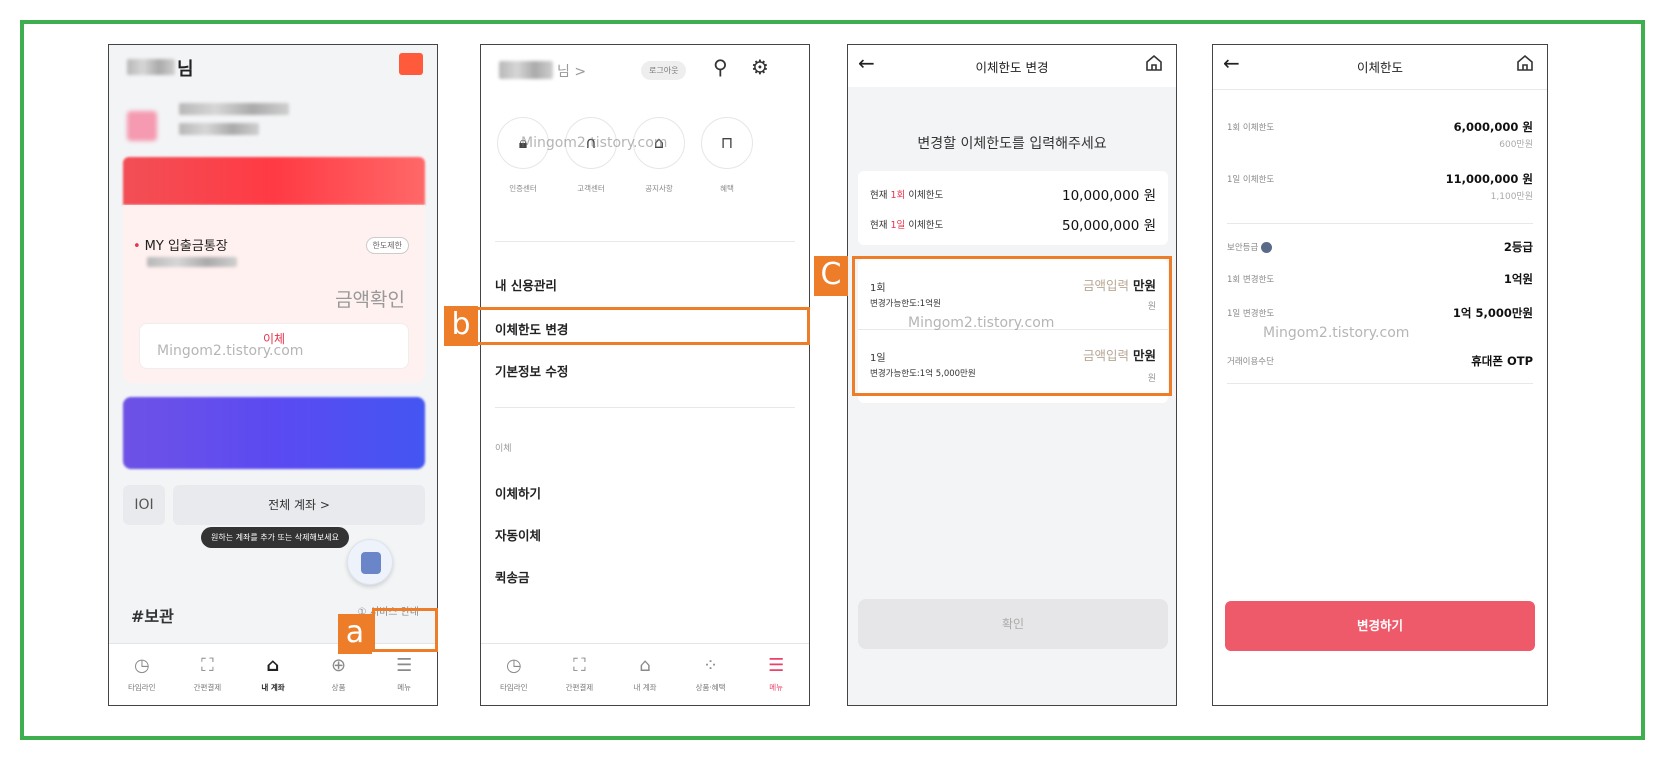 The height and width of the screenshot is (764, 1665). Describe the element at coordinates (727, 143) in the screenshot. I see `gift-icon: ⊓` at that location.